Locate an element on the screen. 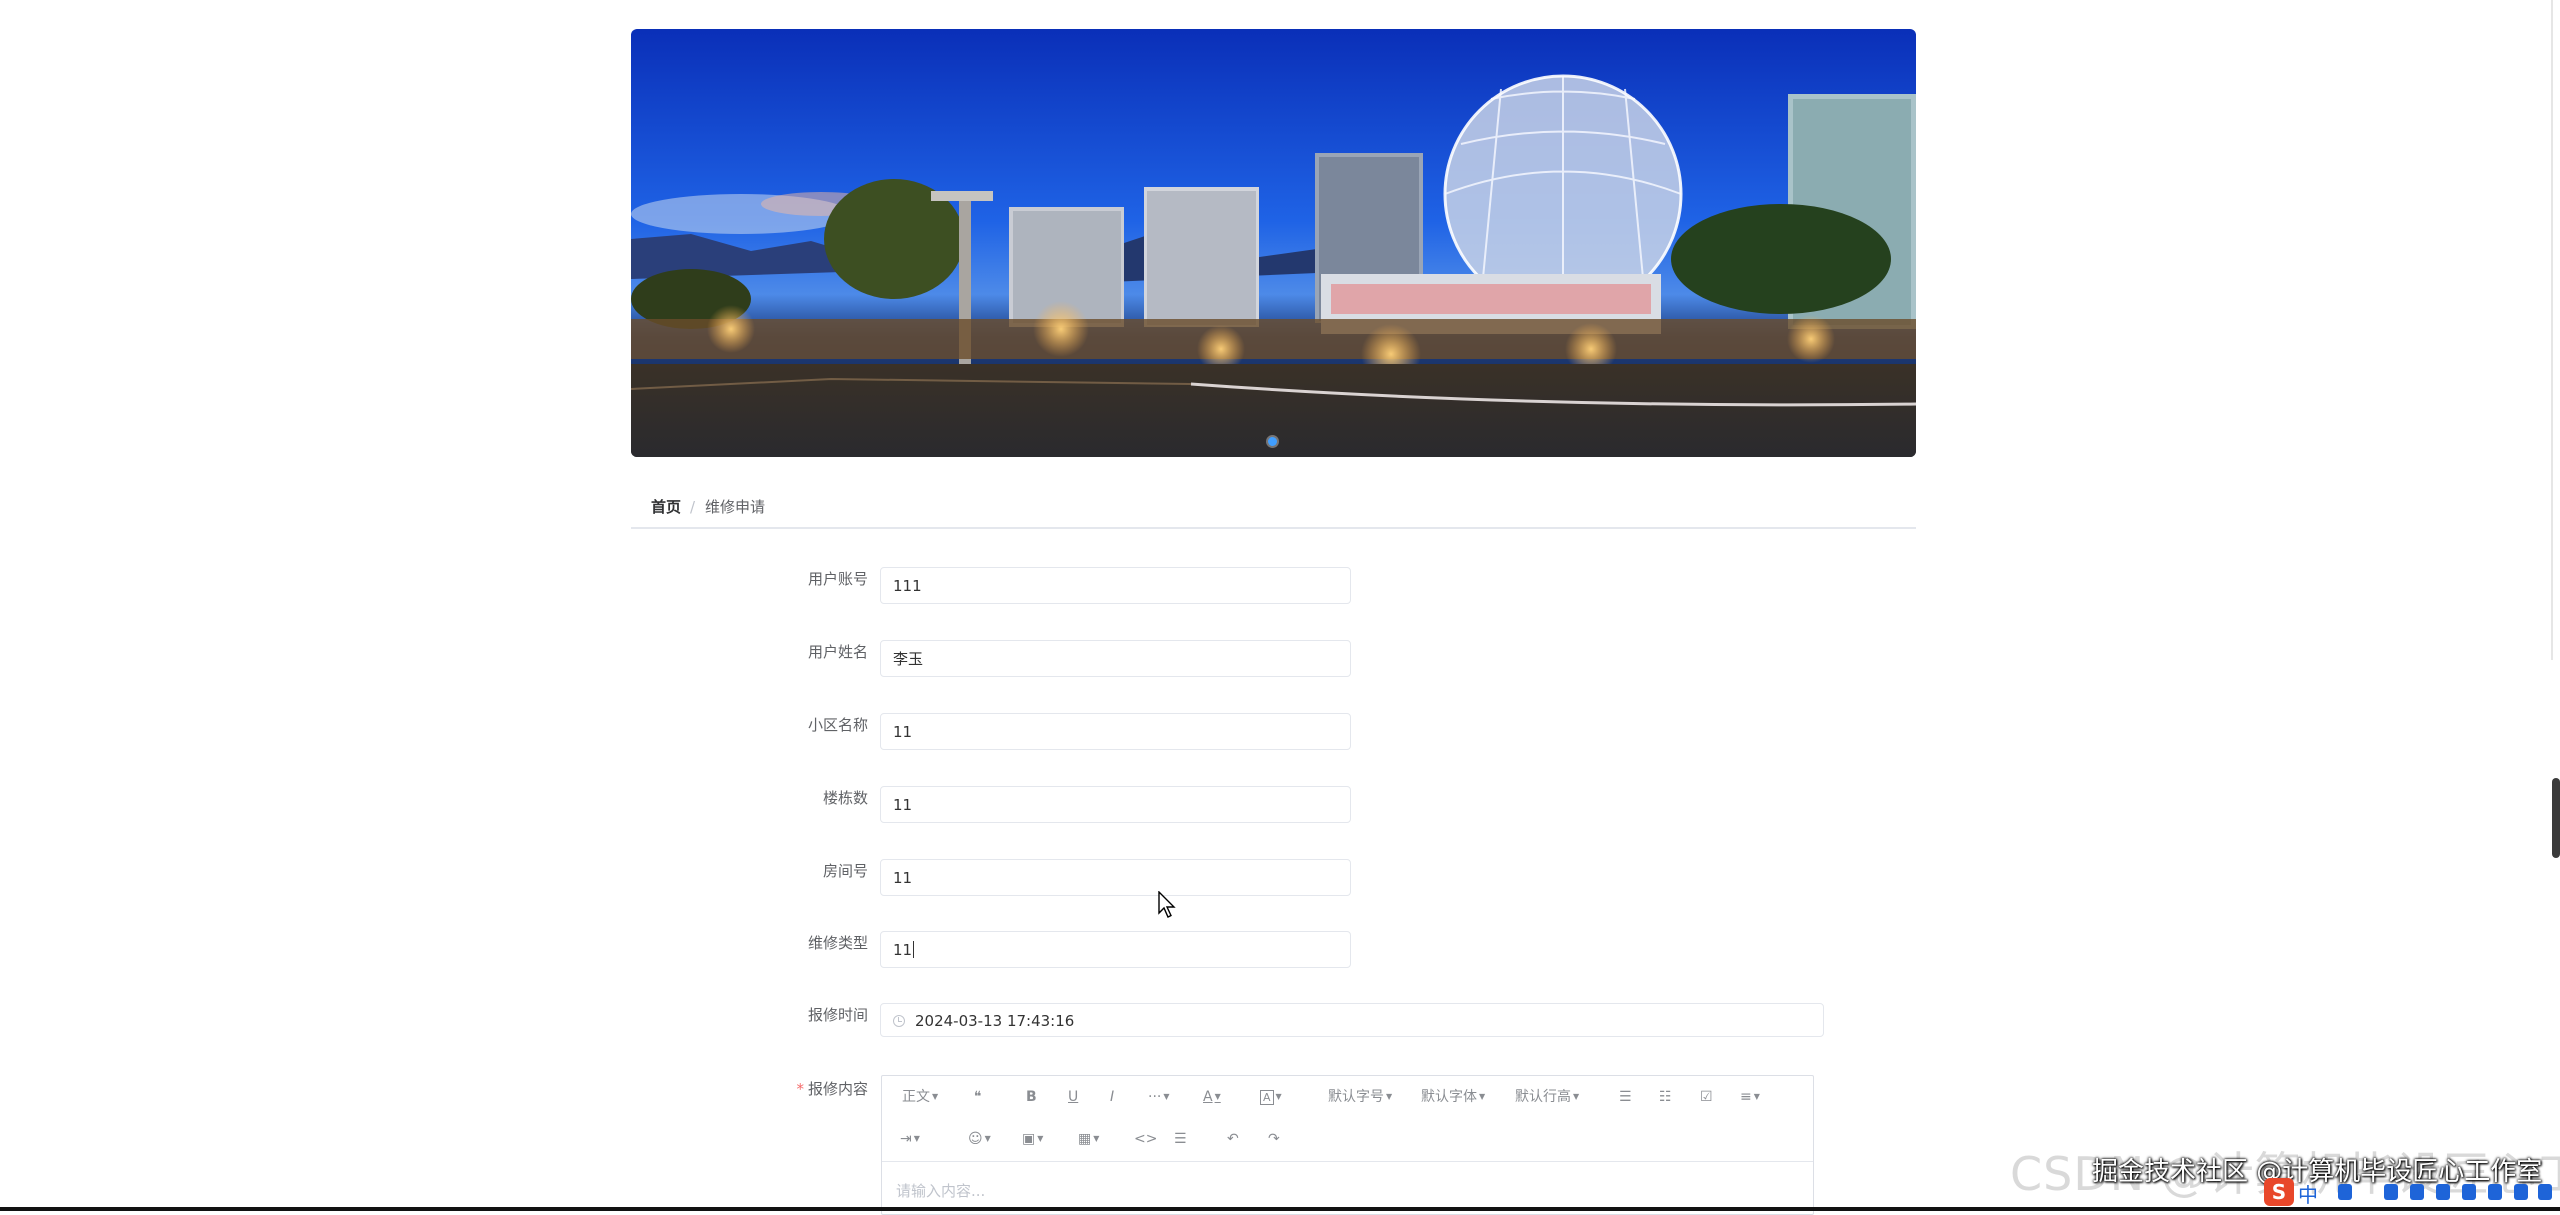 This screenshot has height=1215, width=2560. bold-icon: B is located at coordinates (1031, 1097).